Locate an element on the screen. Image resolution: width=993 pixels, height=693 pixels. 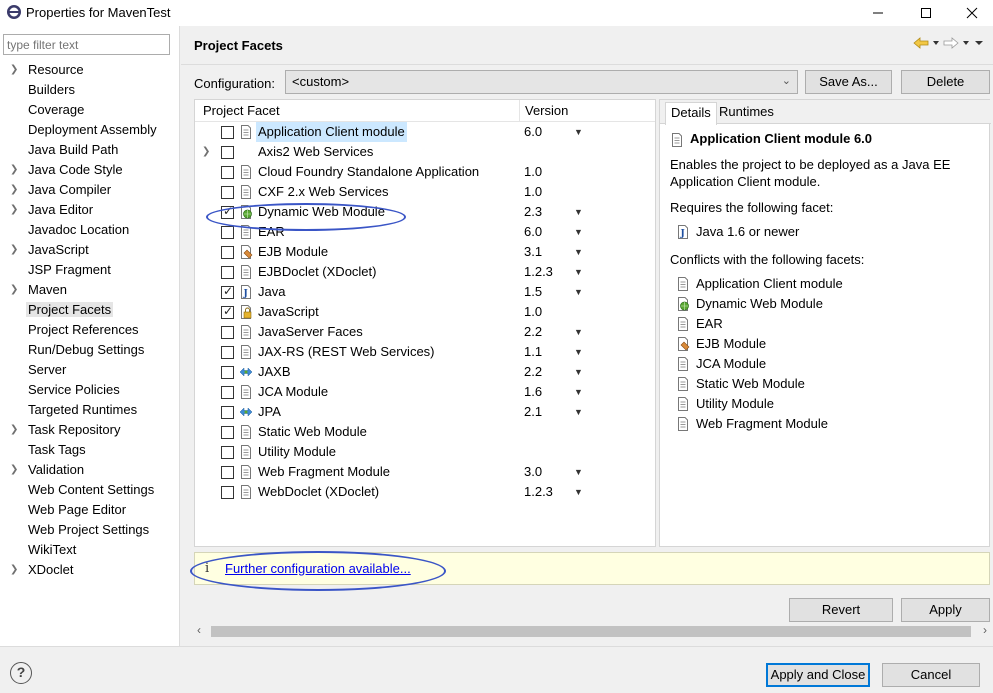
sidebar-item-server: Server is located at coordinates (90, 370).